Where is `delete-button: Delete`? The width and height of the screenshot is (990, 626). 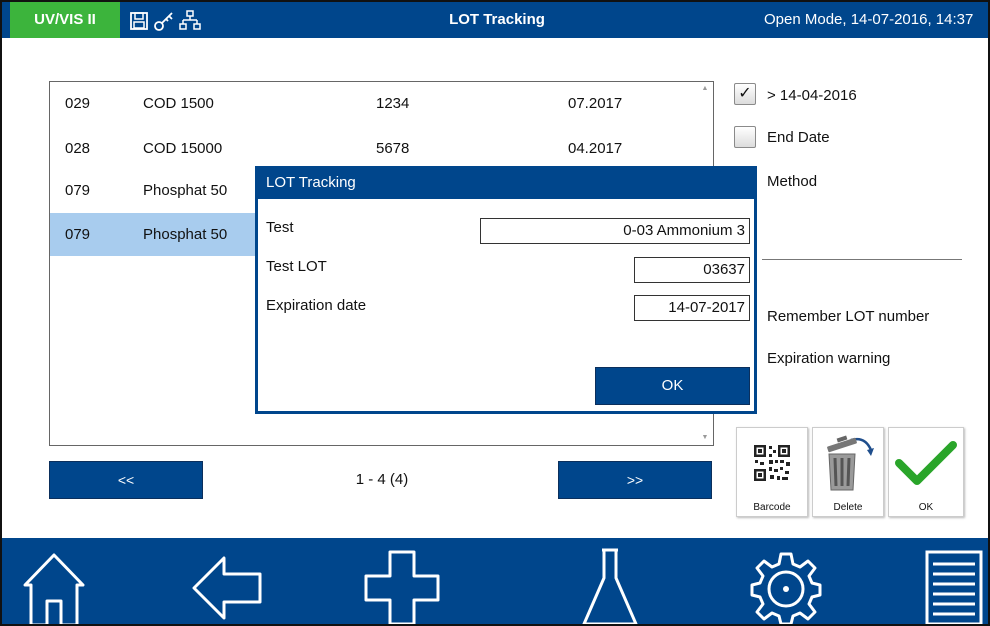
delete-button: Delete is located at coordinates (848, 472).